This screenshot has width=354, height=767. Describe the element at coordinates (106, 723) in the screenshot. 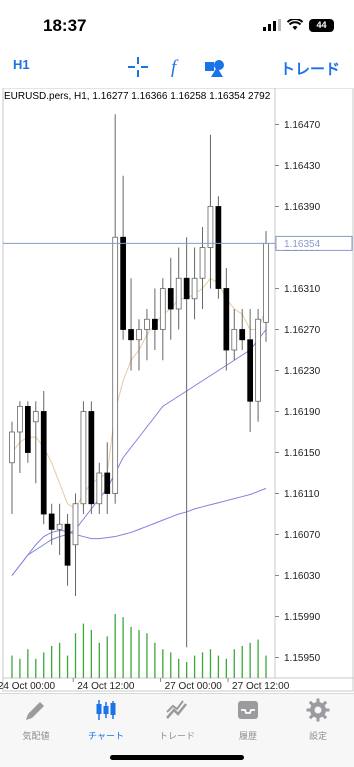

I see `tab-chart: チャート` at that location.